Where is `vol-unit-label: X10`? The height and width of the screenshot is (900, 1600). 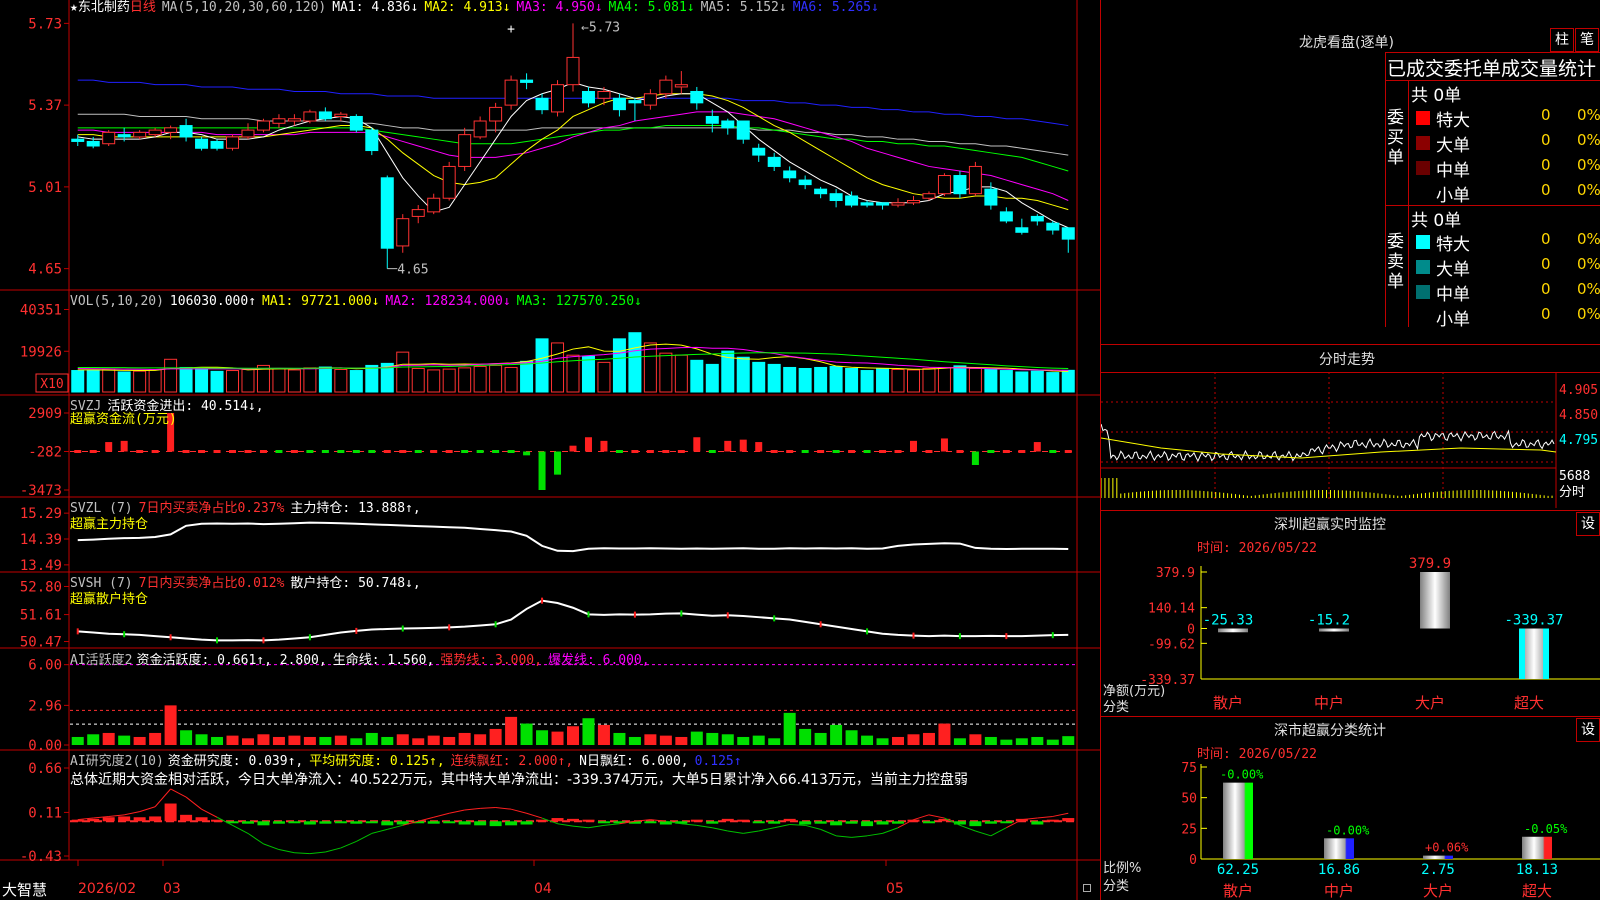 vol-unit-label: X10 is located at coordinates (51, 384).